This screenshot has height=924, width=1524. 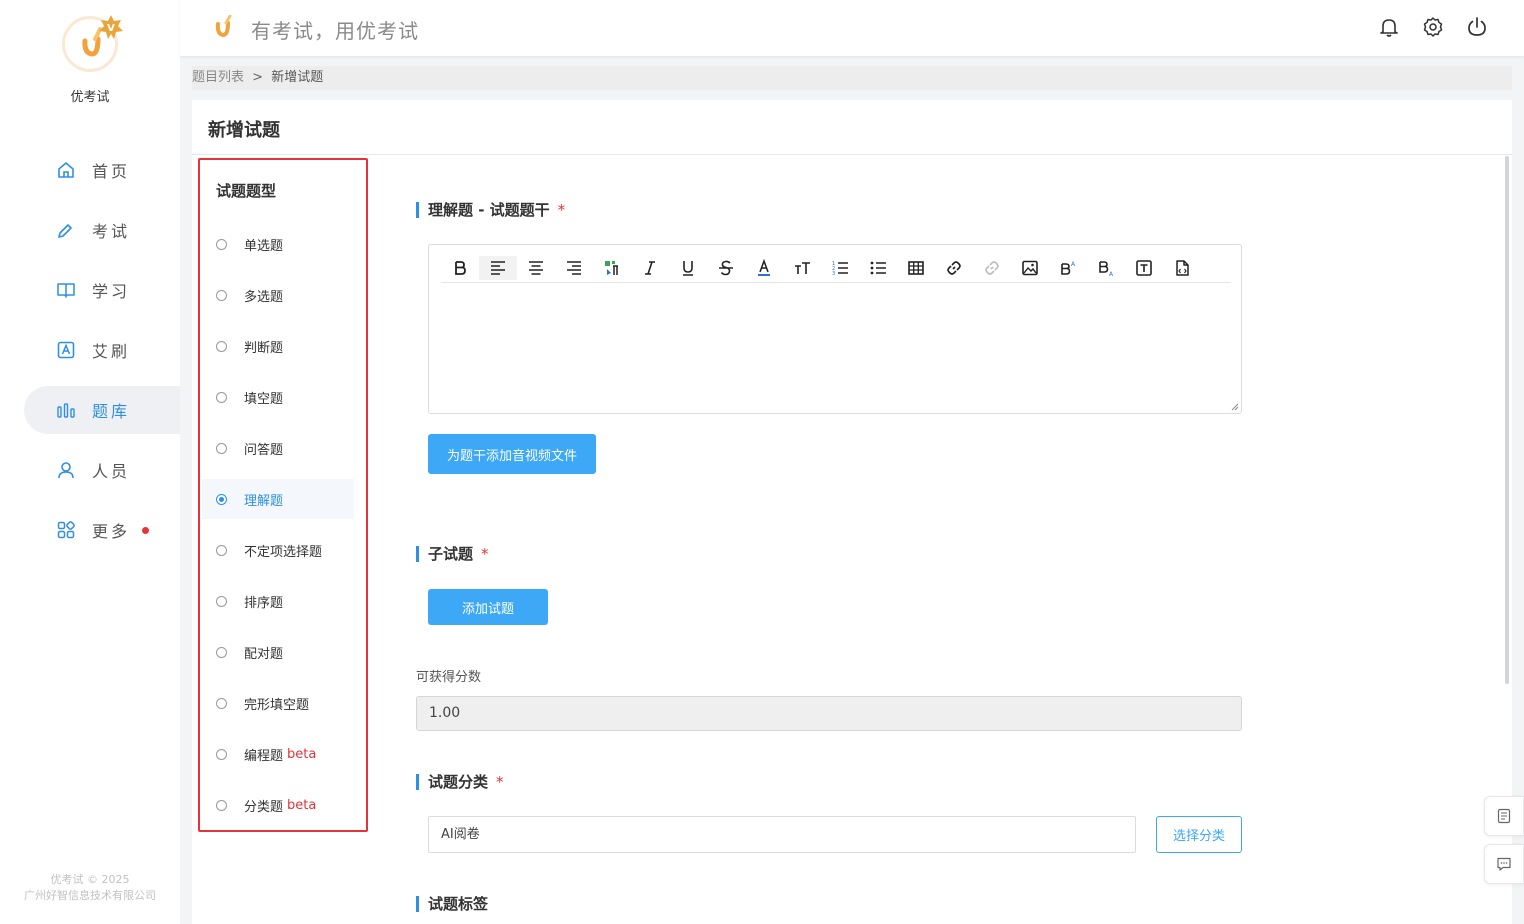 What do you see at coordinates (90, 350) in the screenshot?
I see `nav-item-aishua: 艾刷` at bounding box center [90, 350].